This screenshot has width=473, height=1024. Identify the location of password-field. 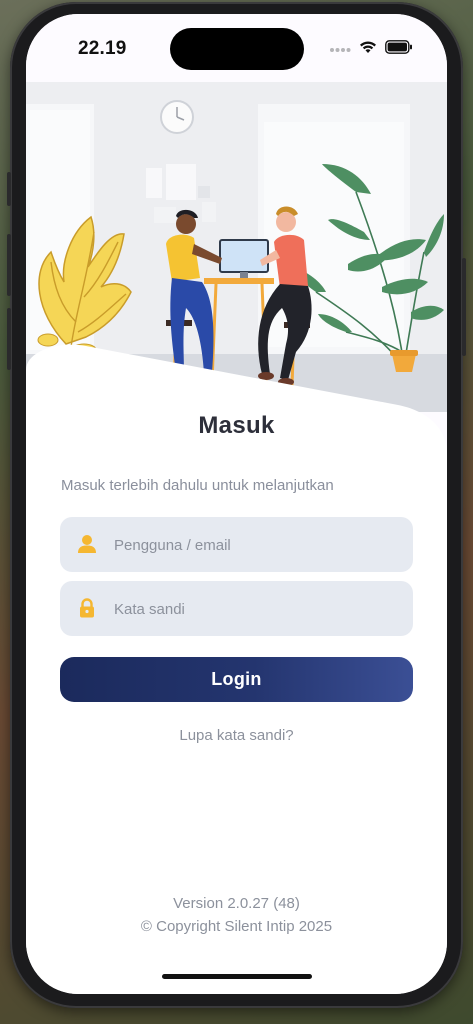
(236, 609).